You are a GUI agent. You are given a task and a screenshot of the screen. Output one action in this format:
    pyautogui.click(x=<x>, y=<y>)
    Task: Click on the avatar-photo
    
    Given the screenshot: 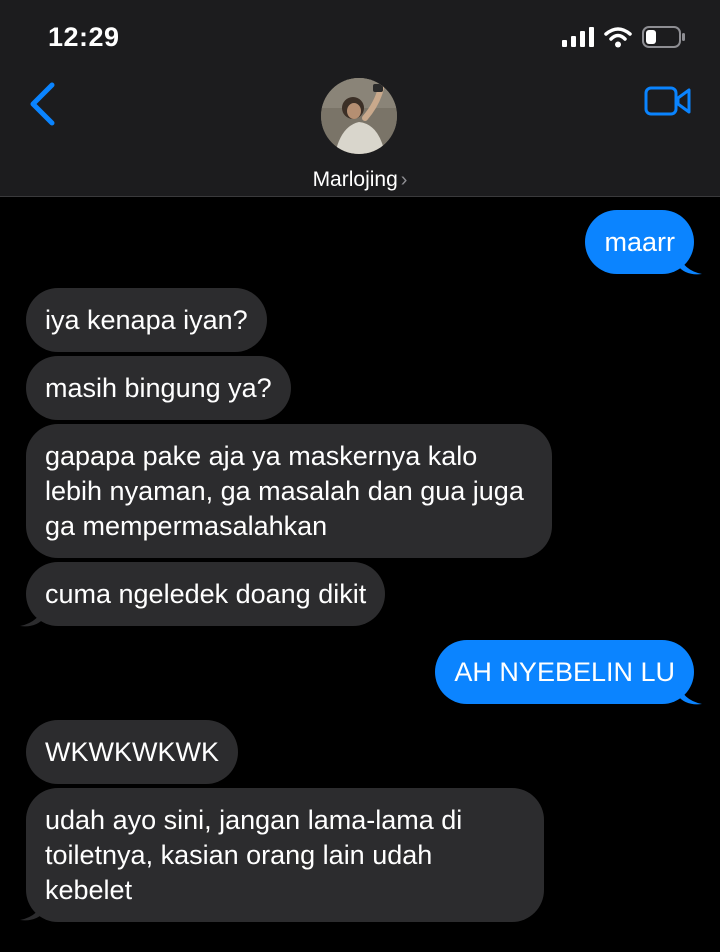 What is the action you would take?
    pyautogui.click(x=359, y=116)
    